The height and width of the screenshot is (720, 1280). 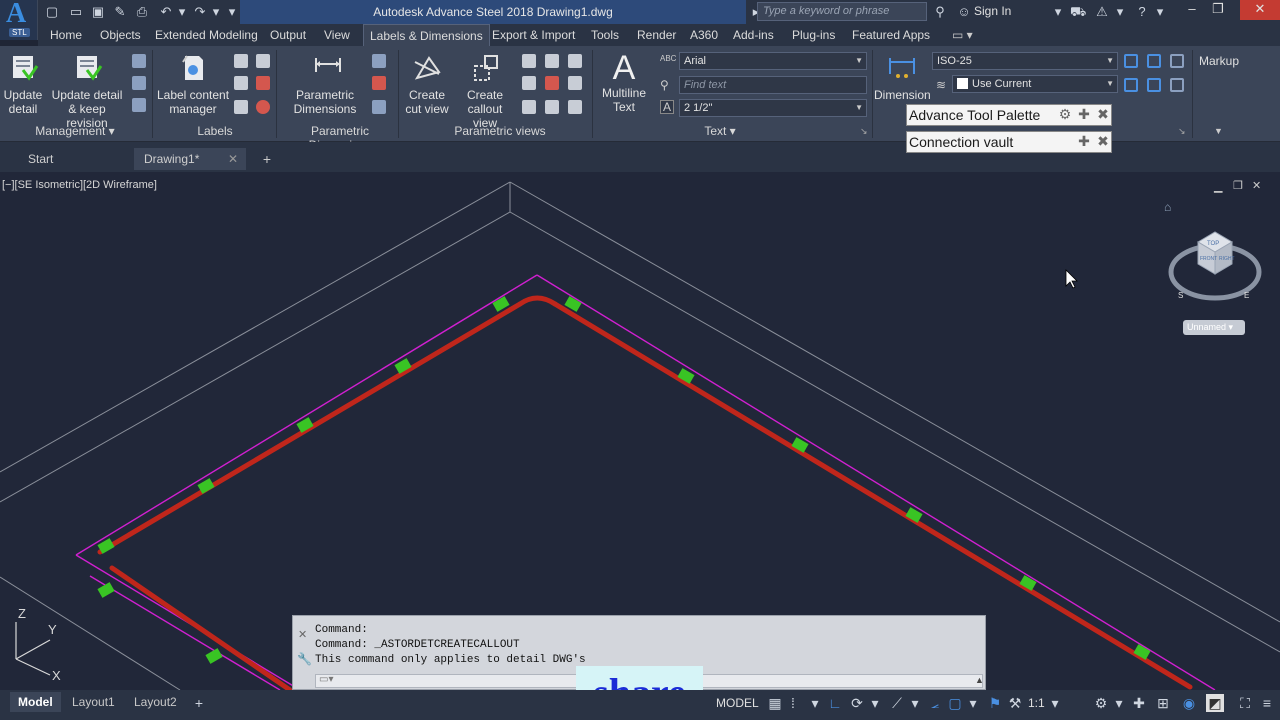 I want to click on text-panel-label: Text ▾, so click(x=720, y=131).